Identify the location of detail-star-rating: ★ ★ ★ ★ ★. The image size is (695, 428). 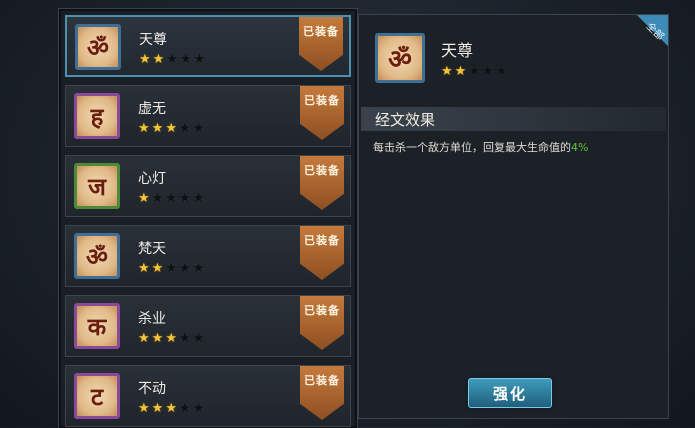
(474, 72).